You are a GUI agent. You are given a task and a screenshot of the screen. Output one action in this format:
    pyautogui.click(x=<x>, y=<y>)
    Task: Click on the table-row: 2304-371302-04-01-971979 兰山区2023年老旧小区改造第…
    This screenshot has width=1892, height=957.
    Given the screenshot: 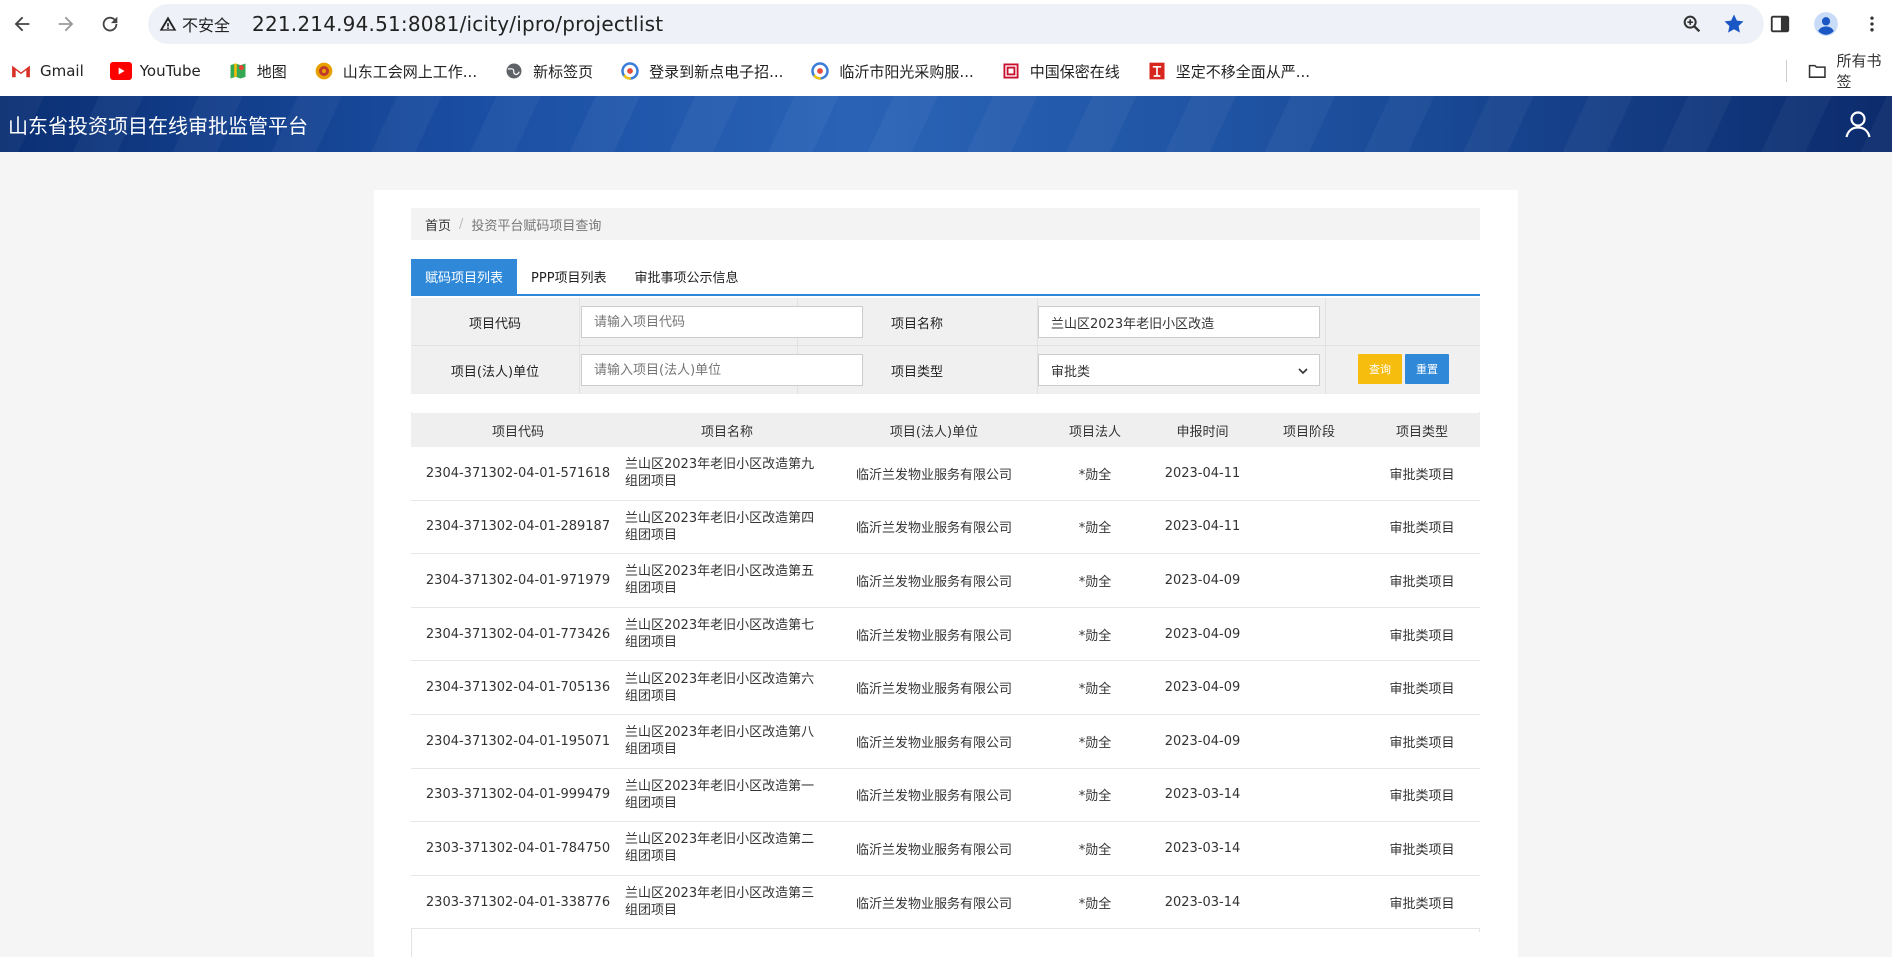 What is the action you would take?
    pyautogui.click(x=945, y=581)
    